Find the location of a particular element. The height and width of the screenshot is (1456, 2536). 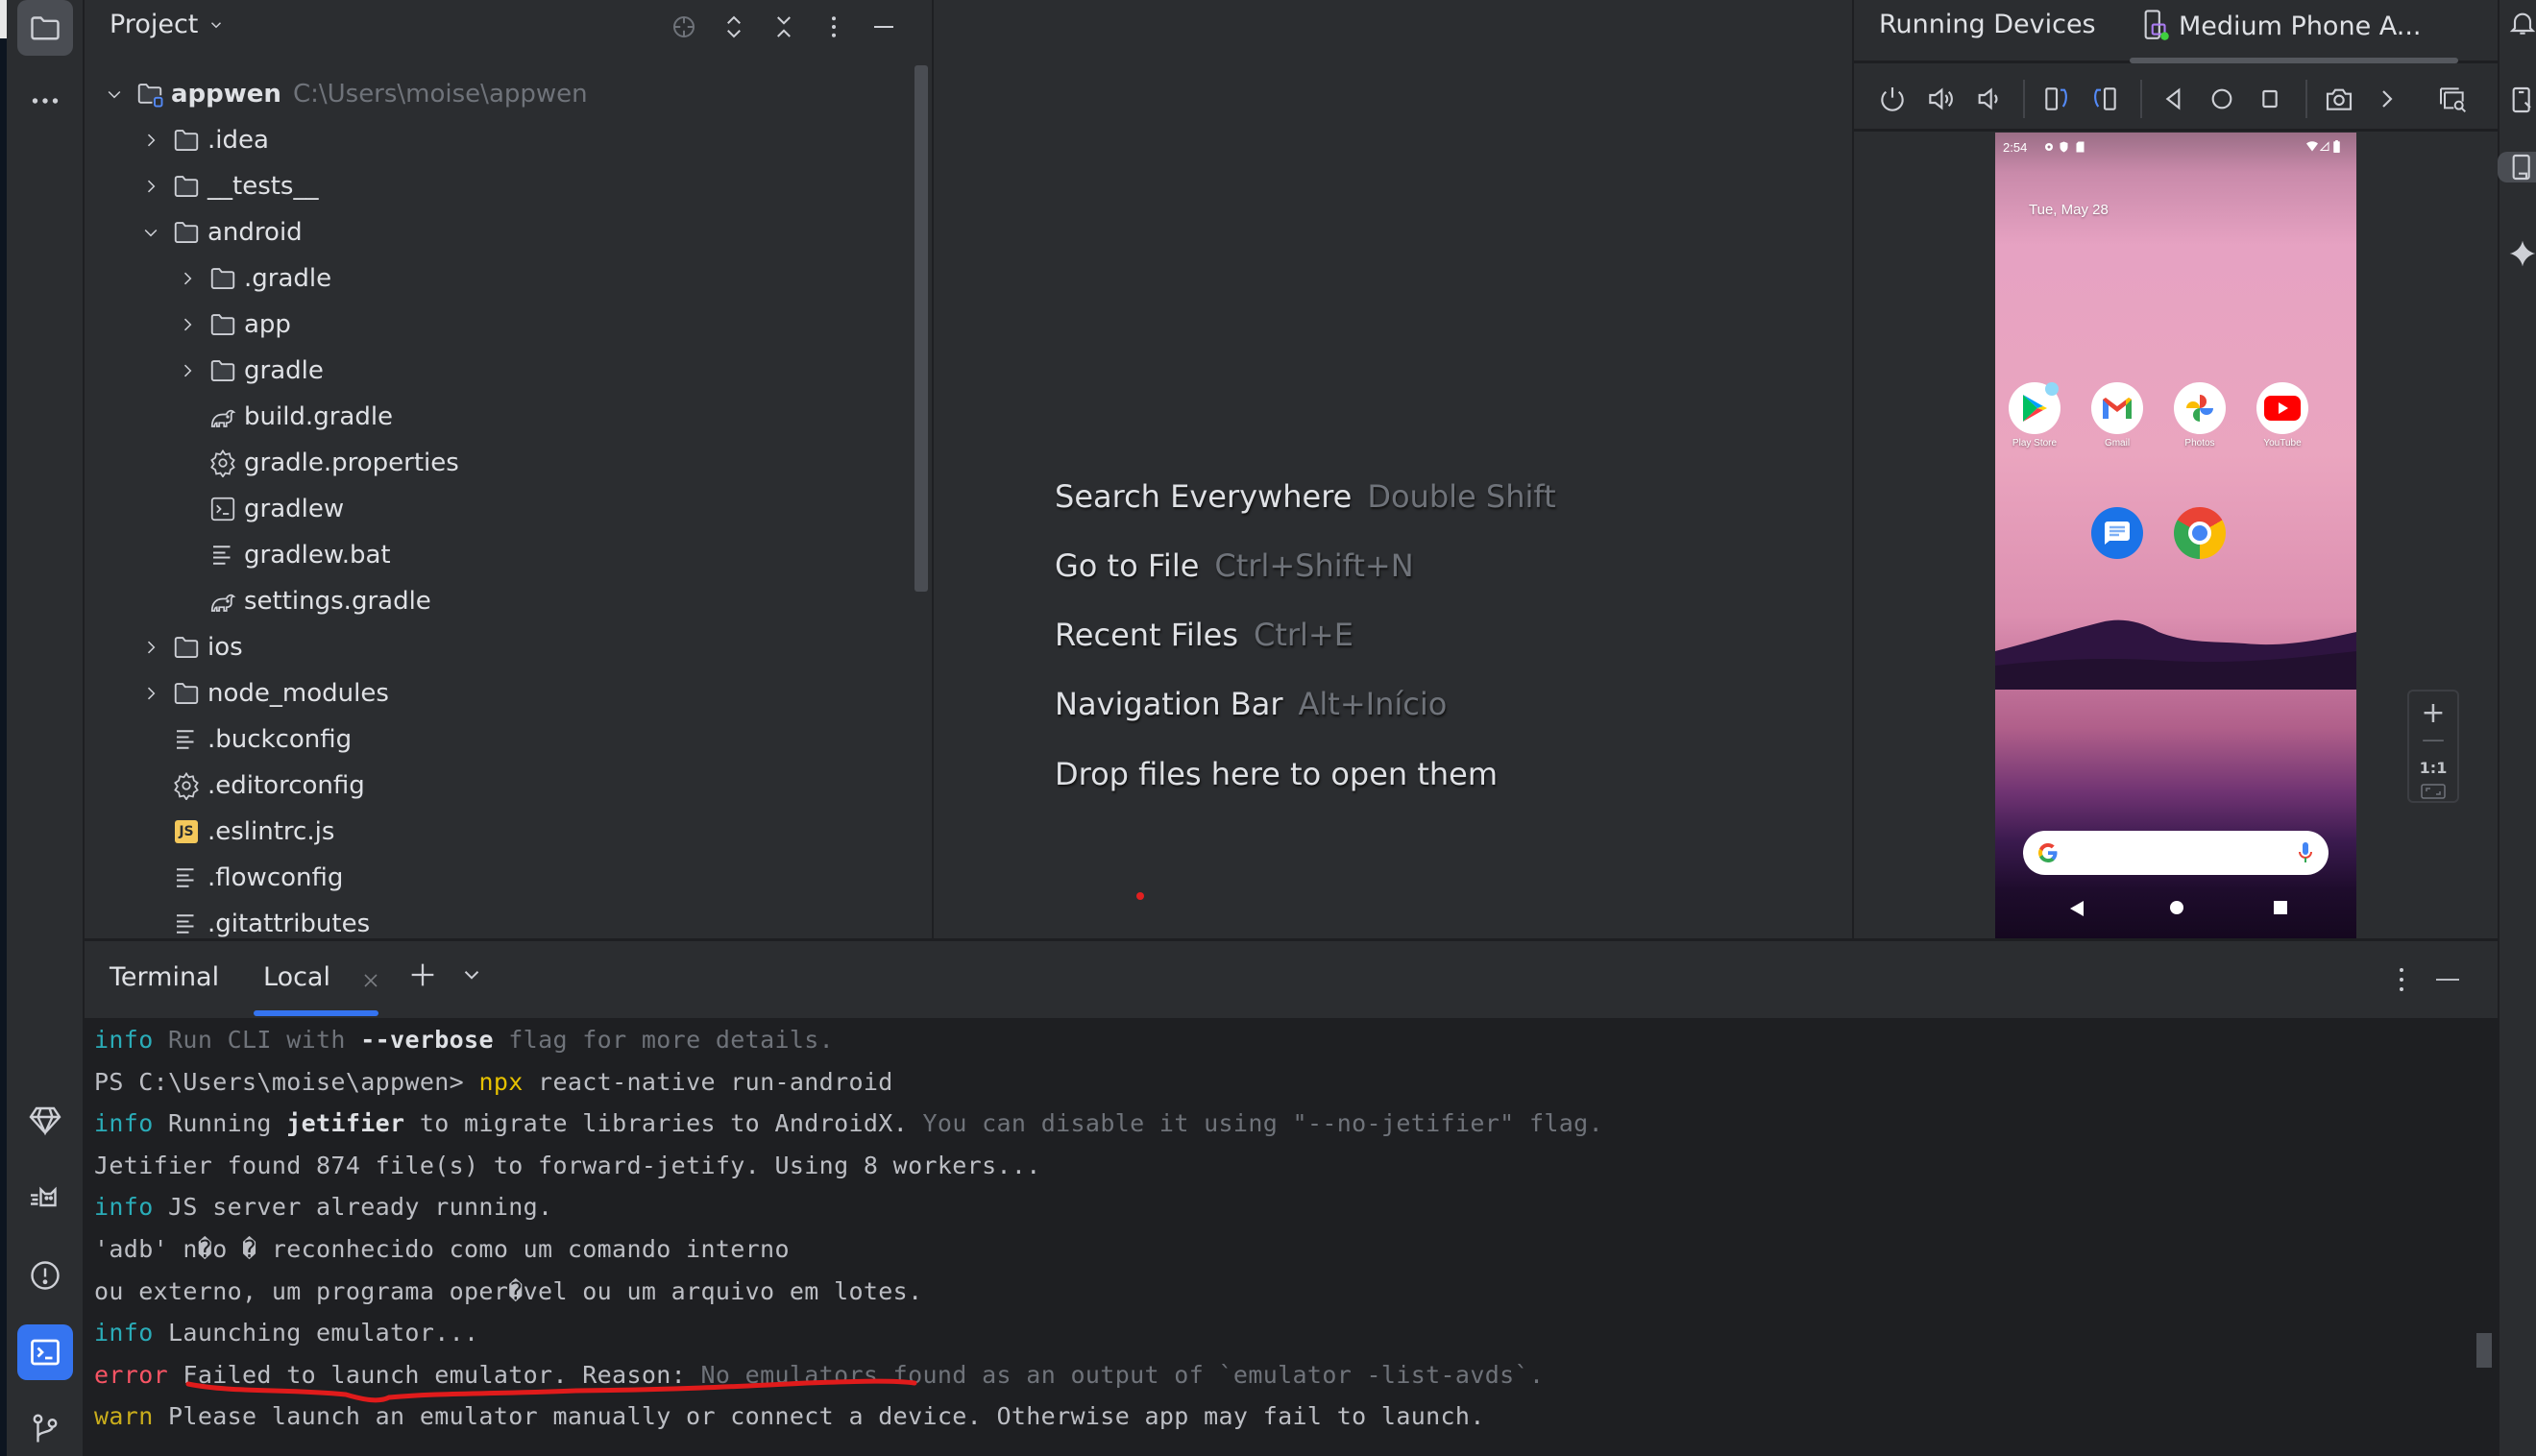

camera-icon is located at coordinates (2339, 99).